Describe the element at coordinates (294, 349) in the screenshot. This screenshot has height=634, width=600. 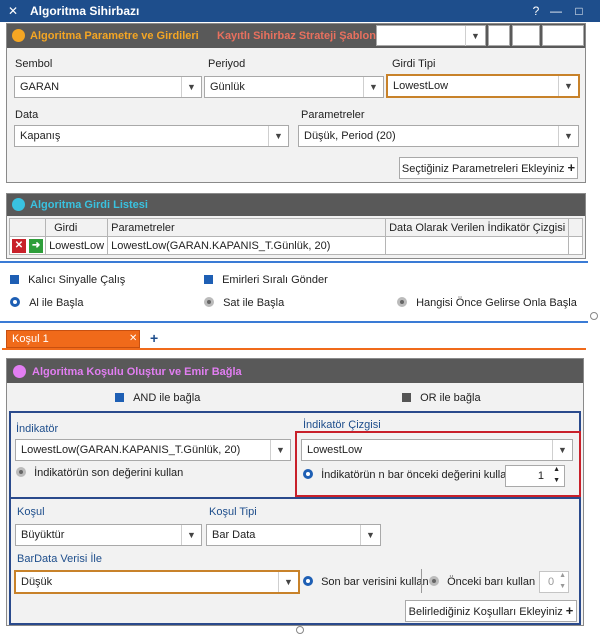
I see `tab-underline` at that location.